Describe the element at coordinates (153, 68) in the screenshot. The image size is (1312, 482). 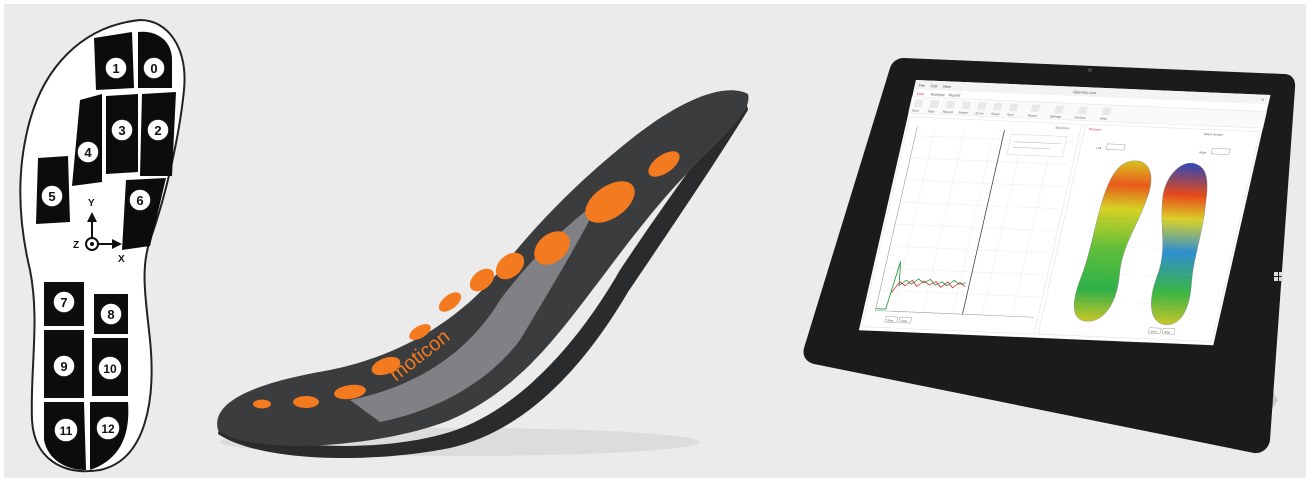
I see `sensor-label-0: 0` at that location.